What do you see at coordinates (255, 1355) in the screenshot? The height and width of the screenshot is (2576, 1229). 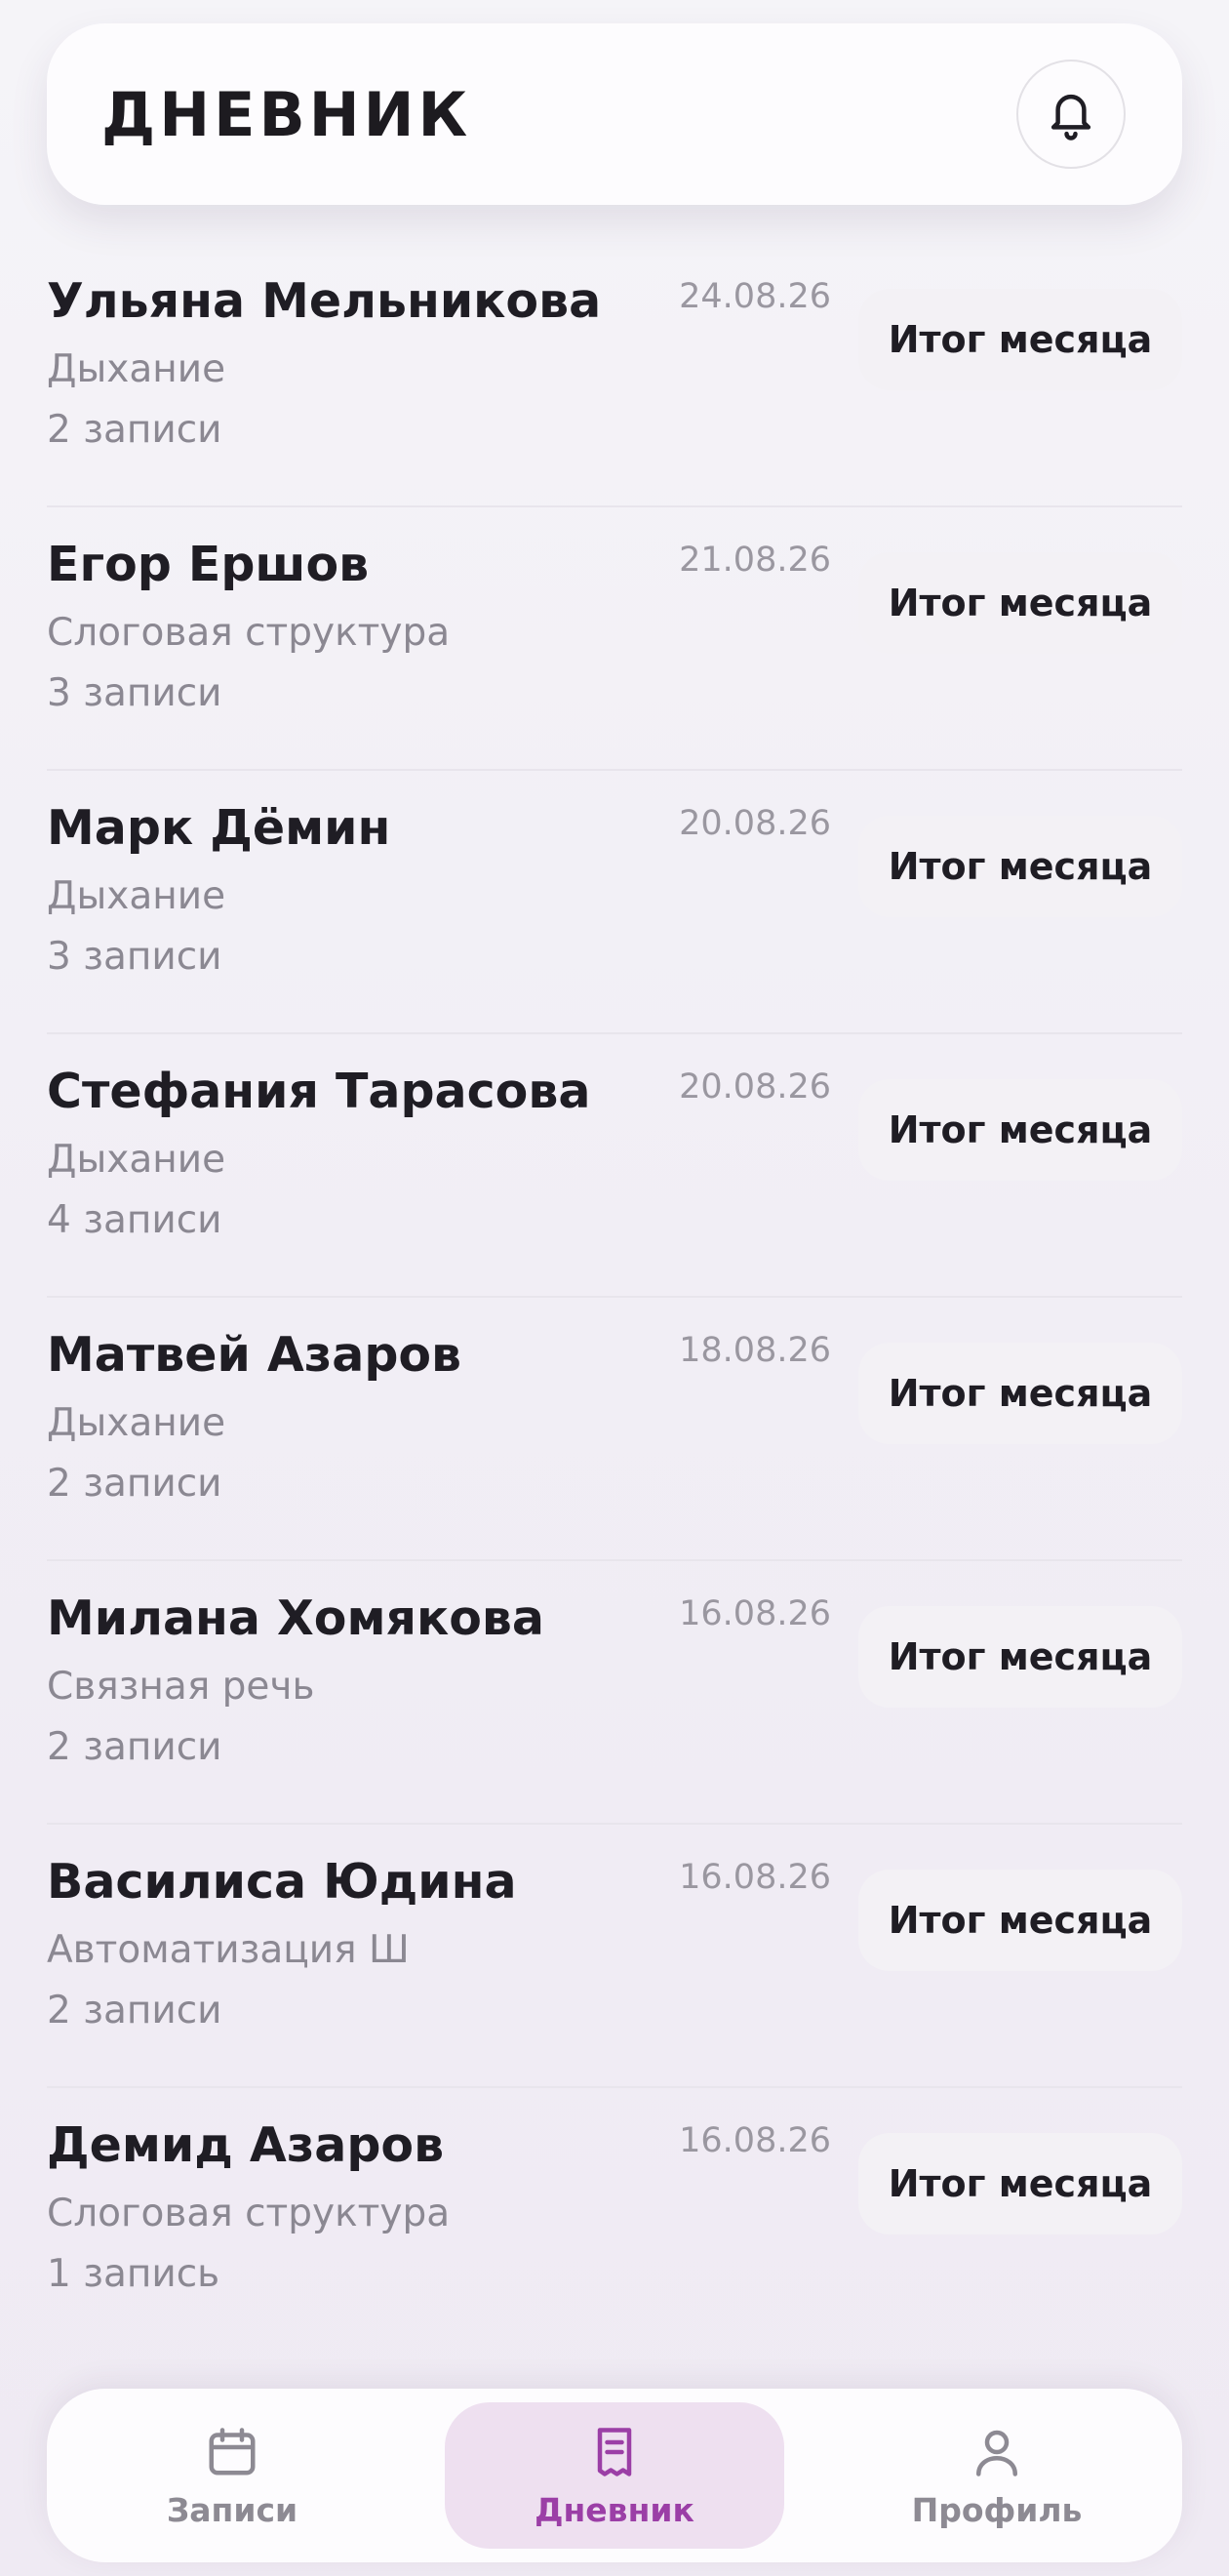 I see `child-name: Матвей Азаров` at bounding box center [255, 1355].